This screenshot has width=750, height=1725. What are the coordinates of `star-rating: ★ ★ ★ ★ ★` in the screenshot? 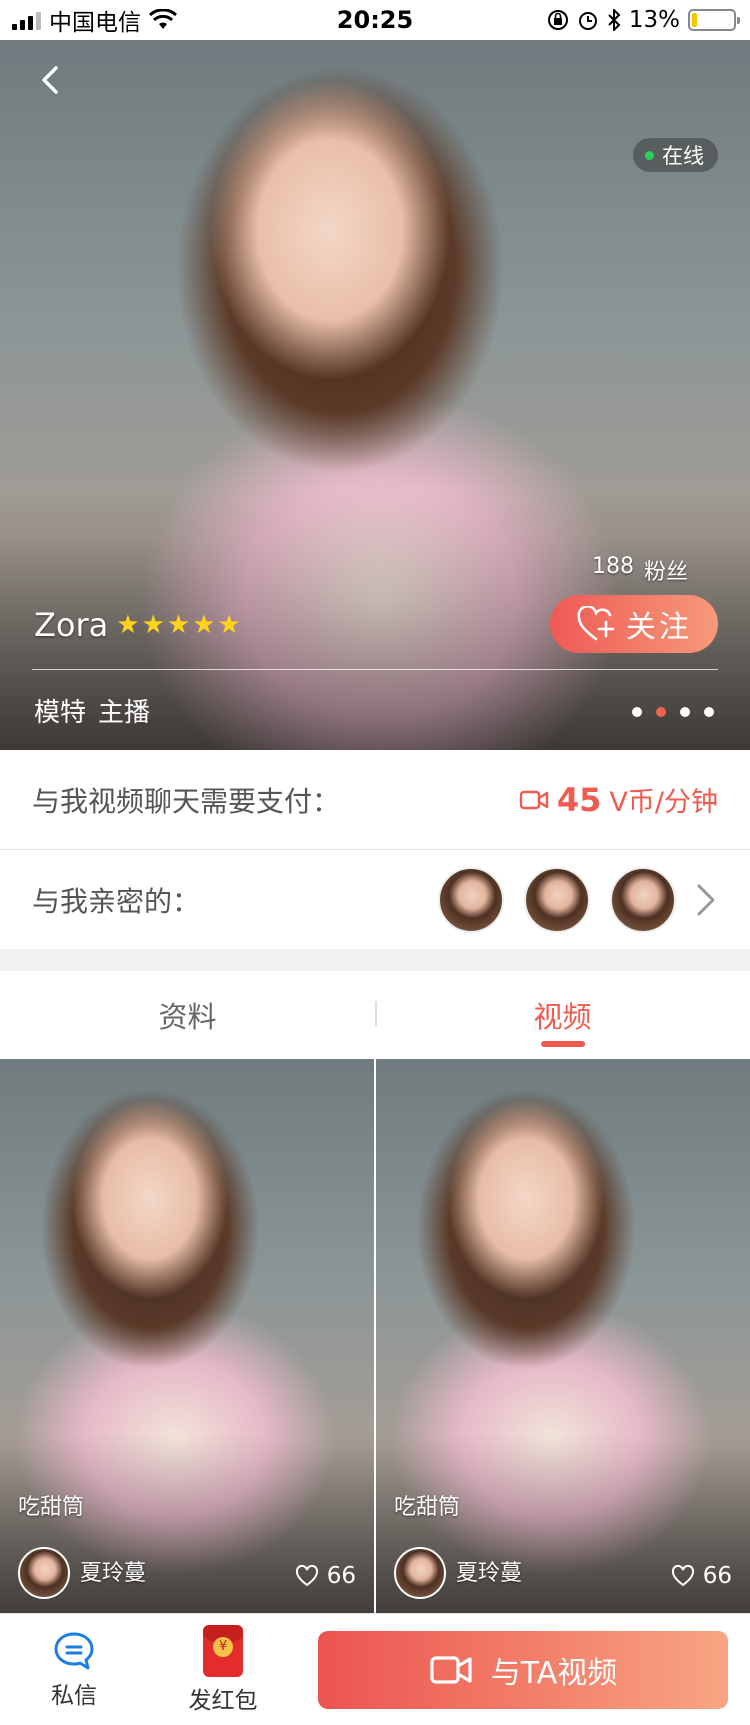 It's located at (178, 625).